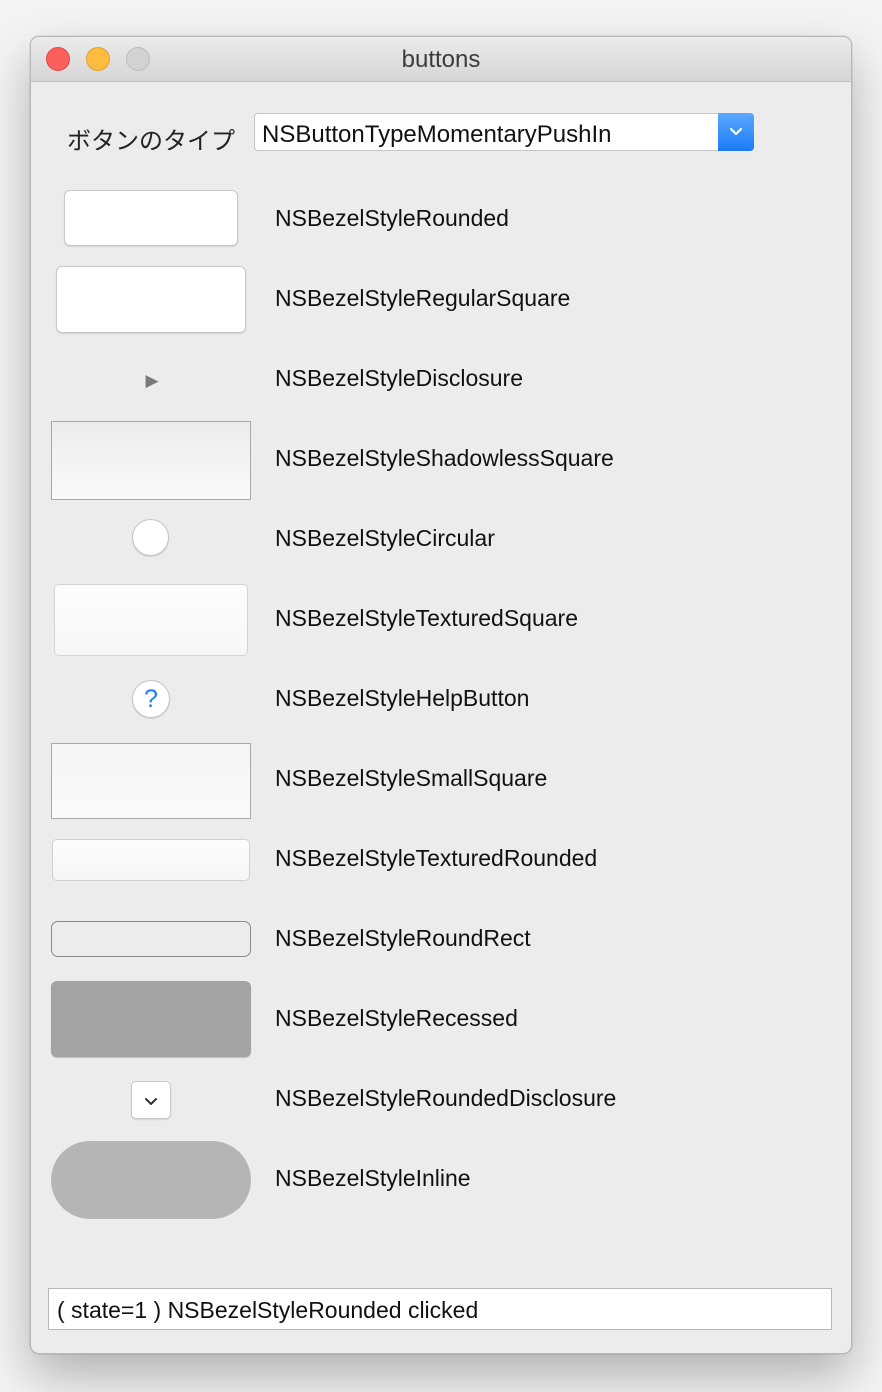 This screenshot has height=1392, width=882. I want to click on circular-bezel-label: NSBezelStyleCircular, so click(385, 538).